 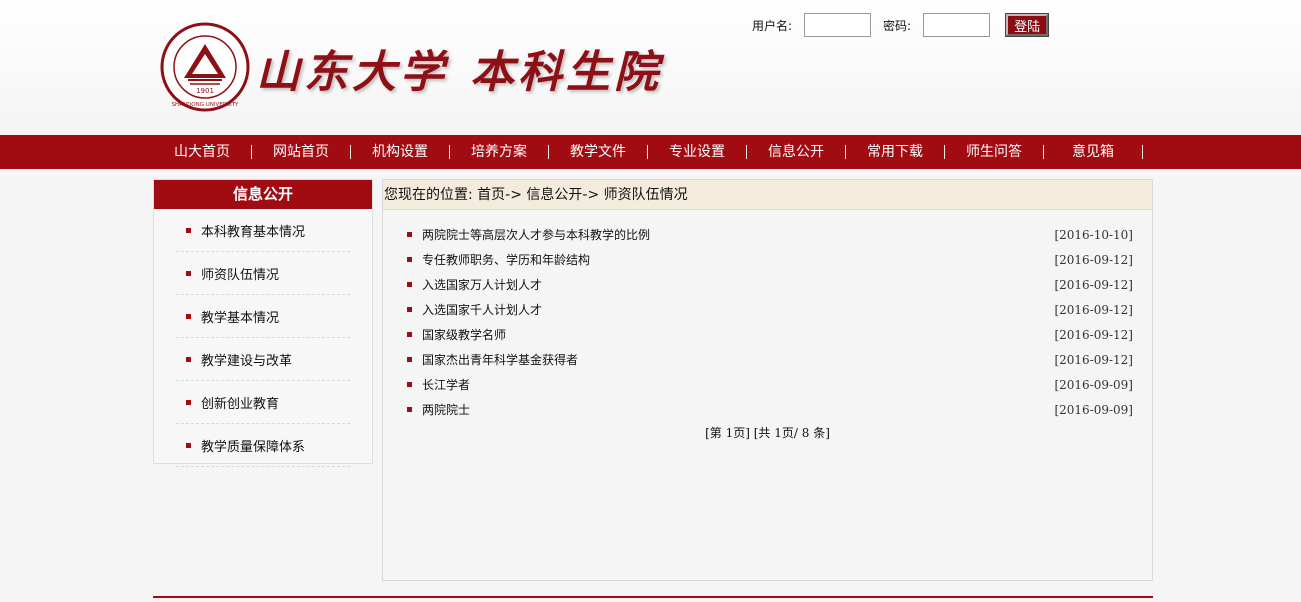 I want to click on article-title: 国家级教学名师, so click(x=738, y=334).